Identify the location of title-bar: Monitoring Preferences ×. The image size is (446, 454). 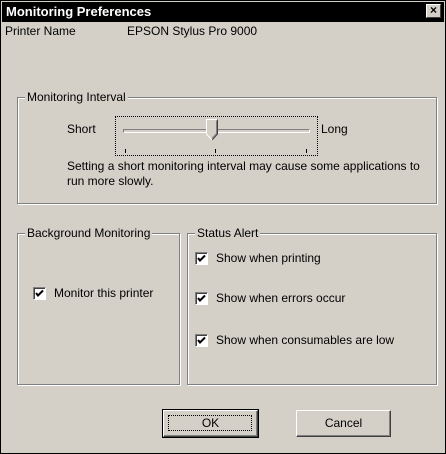
(223, 12).